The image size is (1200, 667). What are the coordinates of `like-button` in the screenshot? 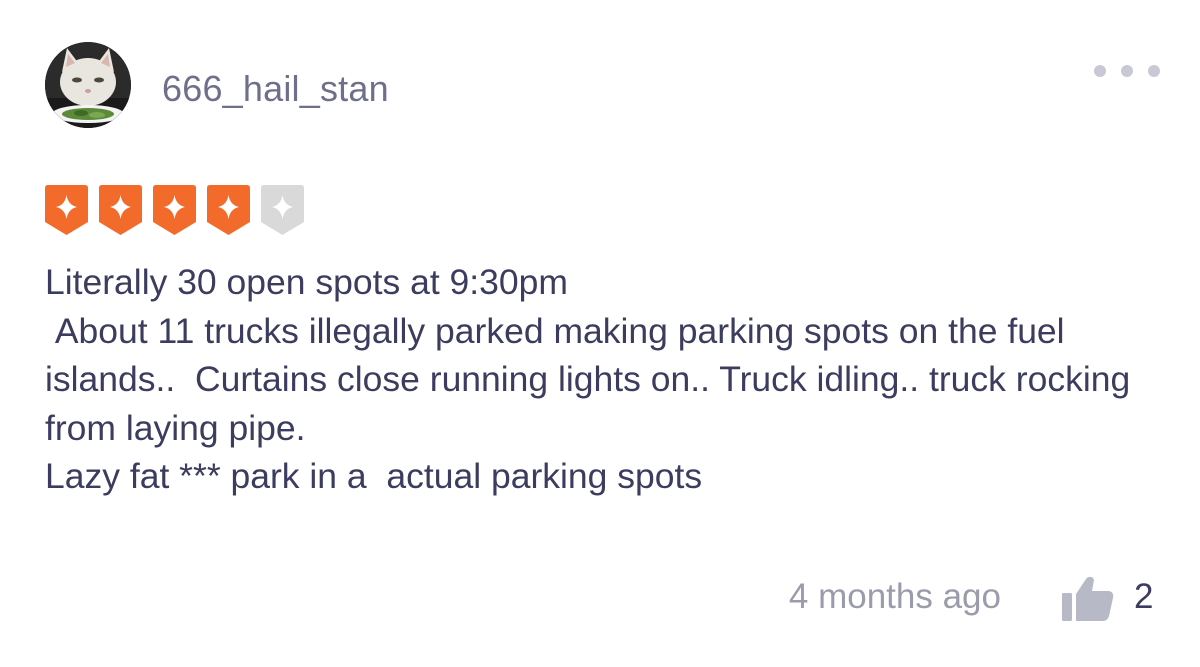 It's located at (1088, 598).